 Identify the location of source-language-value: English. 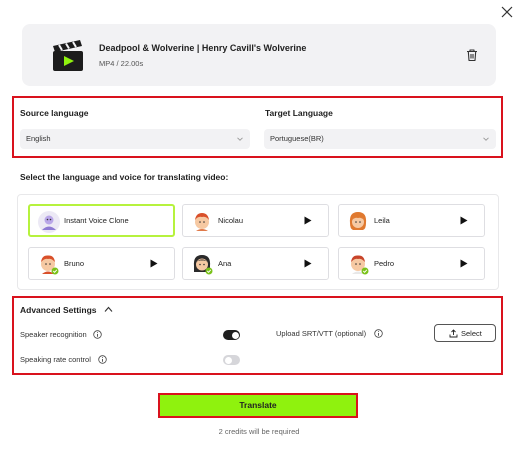
(38, 138).